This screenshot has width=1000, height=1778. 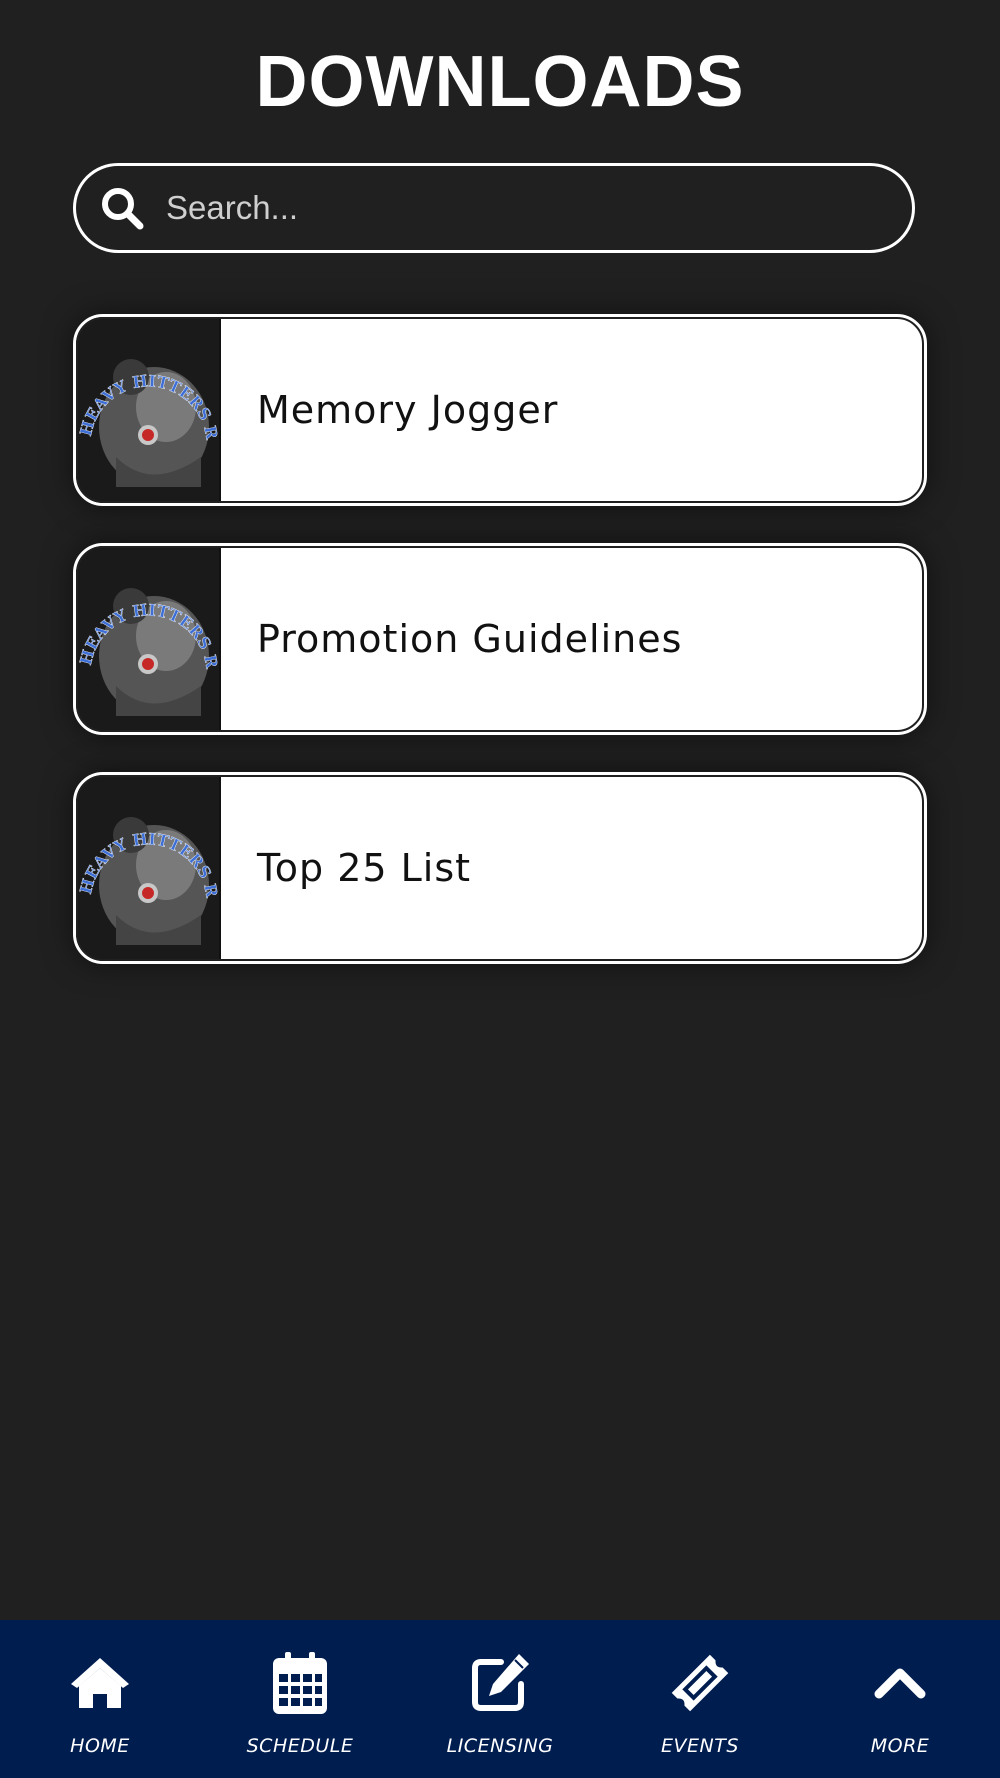 I want to click on nav-item-more: MORE, so click(x=900, y=1699).